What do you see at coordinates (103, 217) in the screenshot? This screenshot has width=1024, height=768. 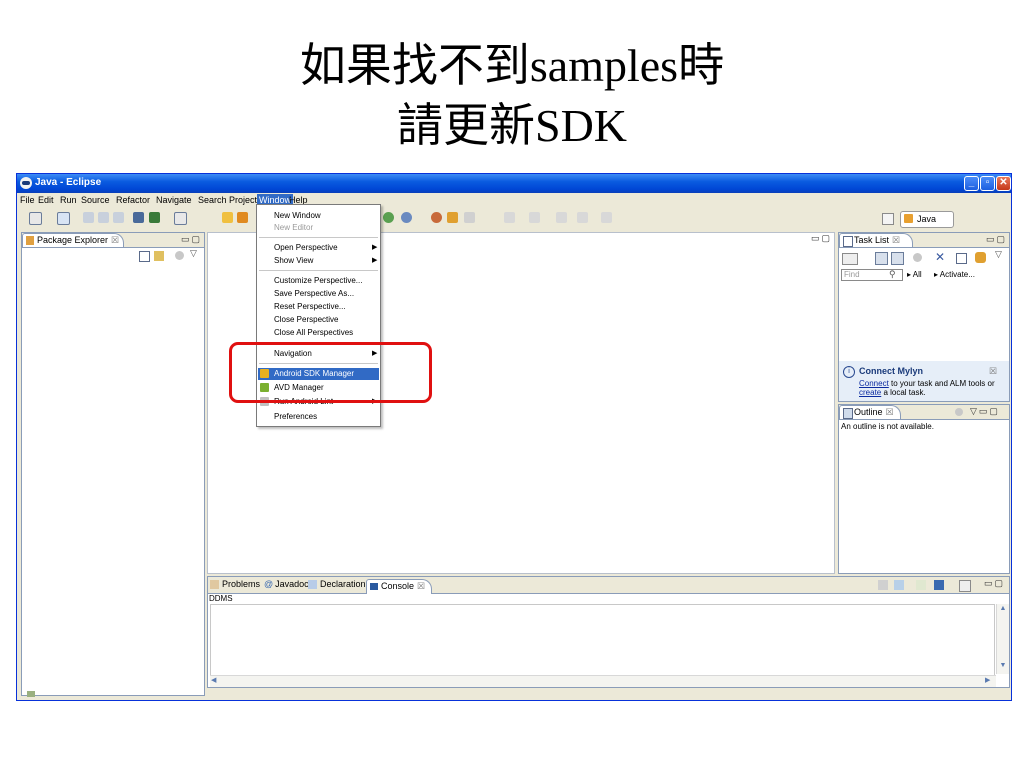 I see `save-all-icon` at bounding box center [103, 217].